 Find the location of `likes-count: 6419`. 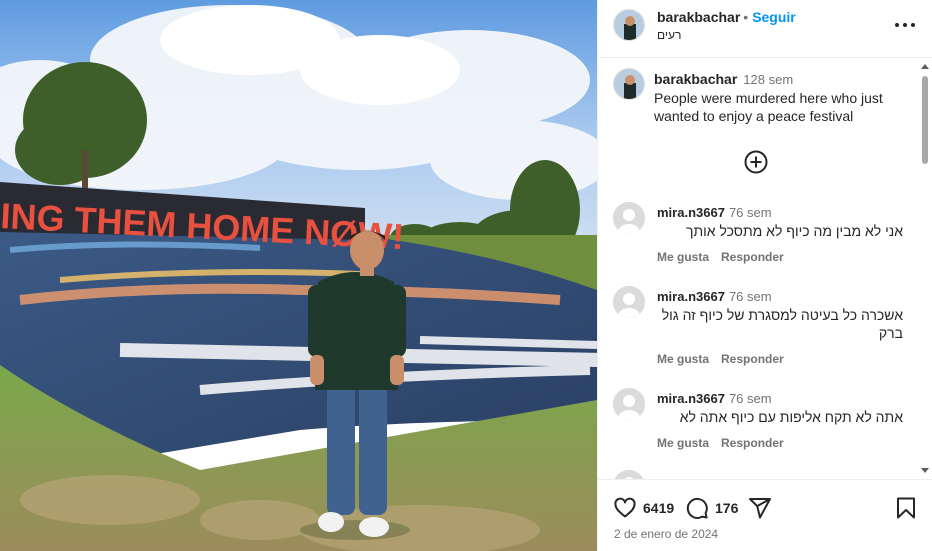

likes-count: 6419 is located at coordinates (658, 508).